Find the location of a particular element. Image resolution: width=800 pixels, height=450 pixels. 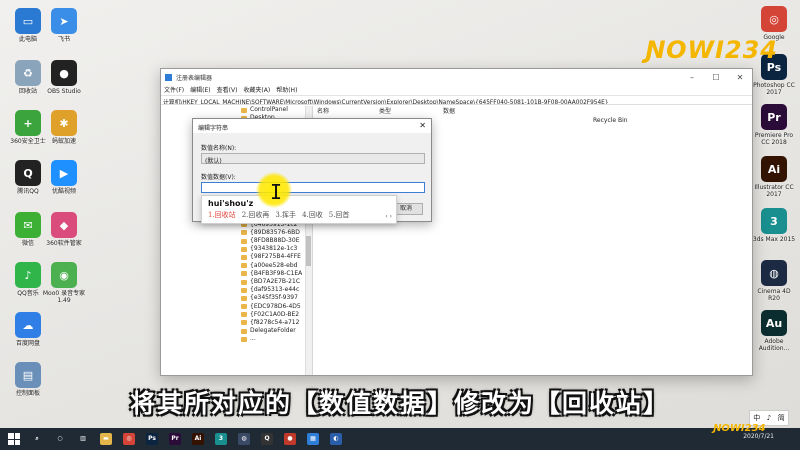

tree-scroll-thumb is located at coordinates (308, 251).